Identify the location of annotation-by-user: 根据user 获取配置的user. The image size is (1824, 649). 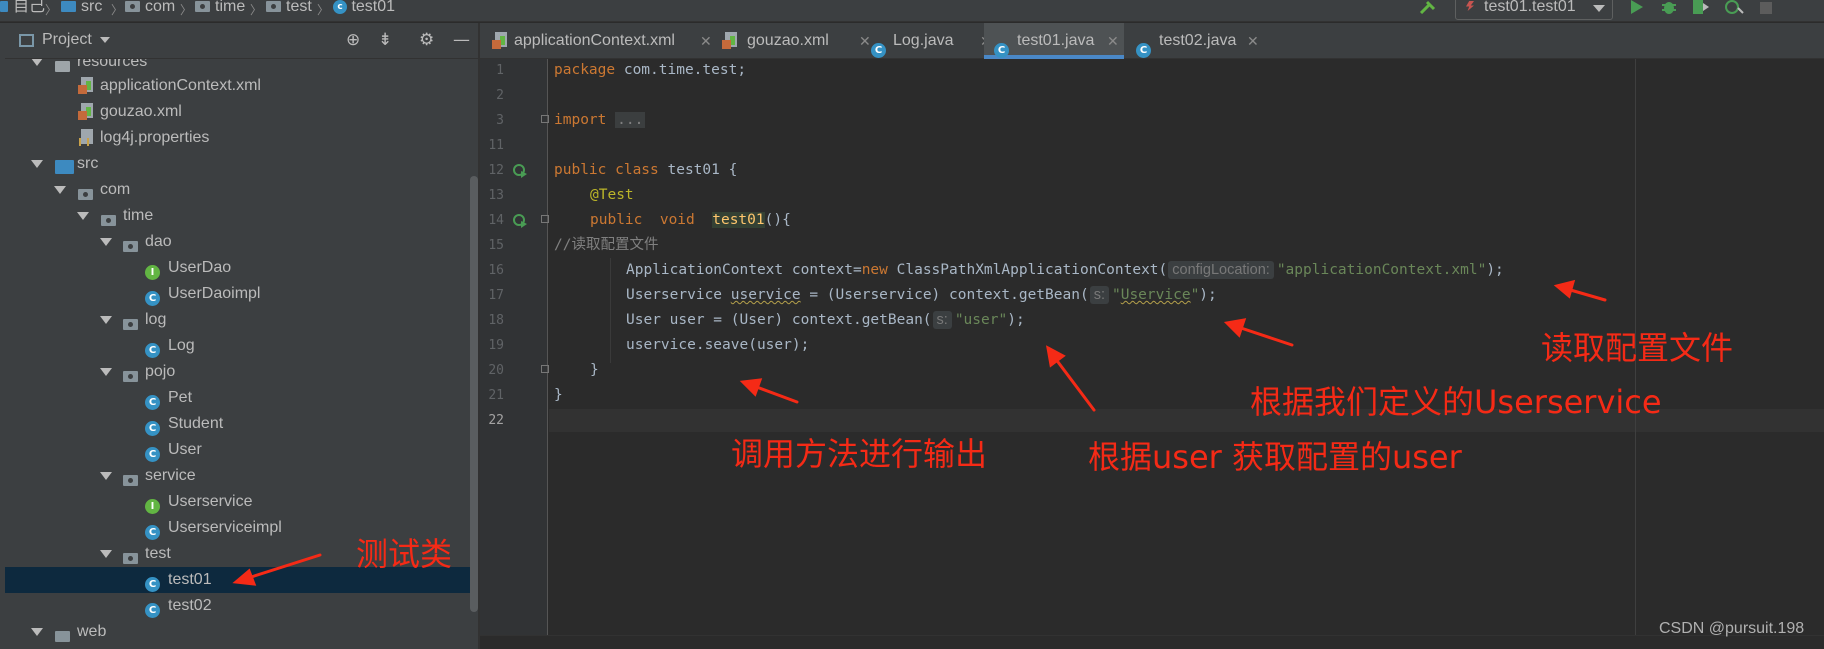
(1275, 457).